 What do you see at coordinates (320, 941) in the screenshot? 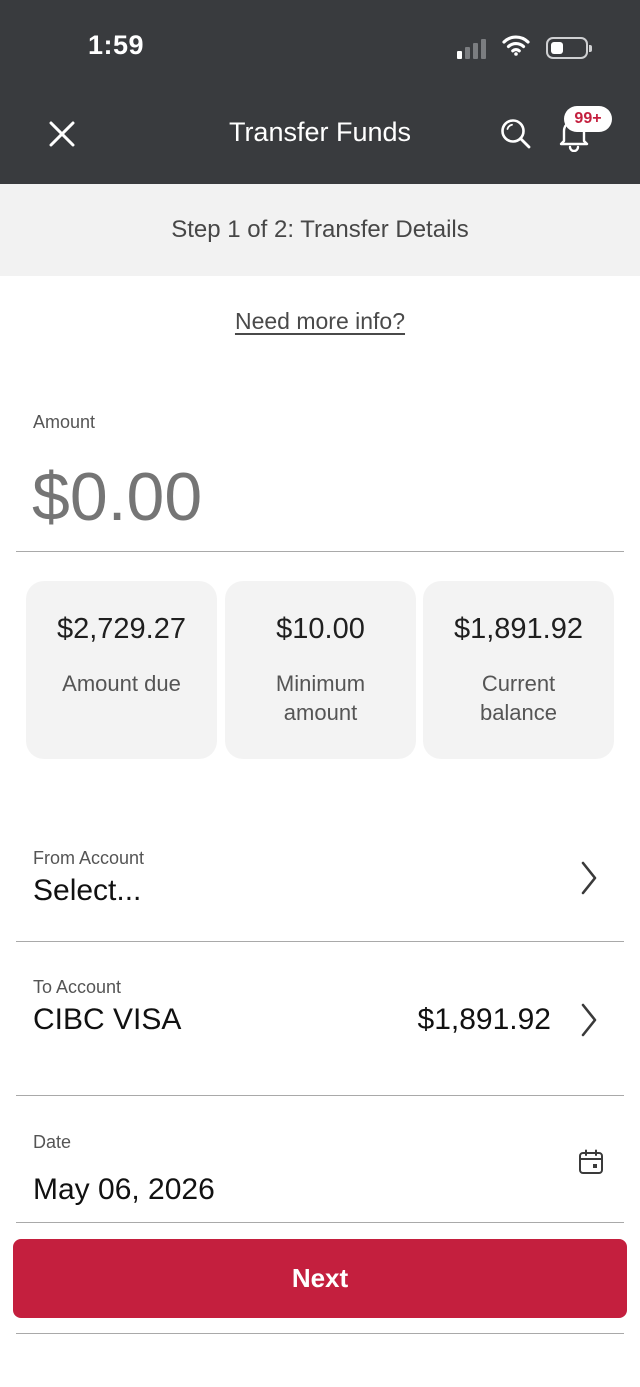
I see `from-account-divider` at bounding box center [320, 941].